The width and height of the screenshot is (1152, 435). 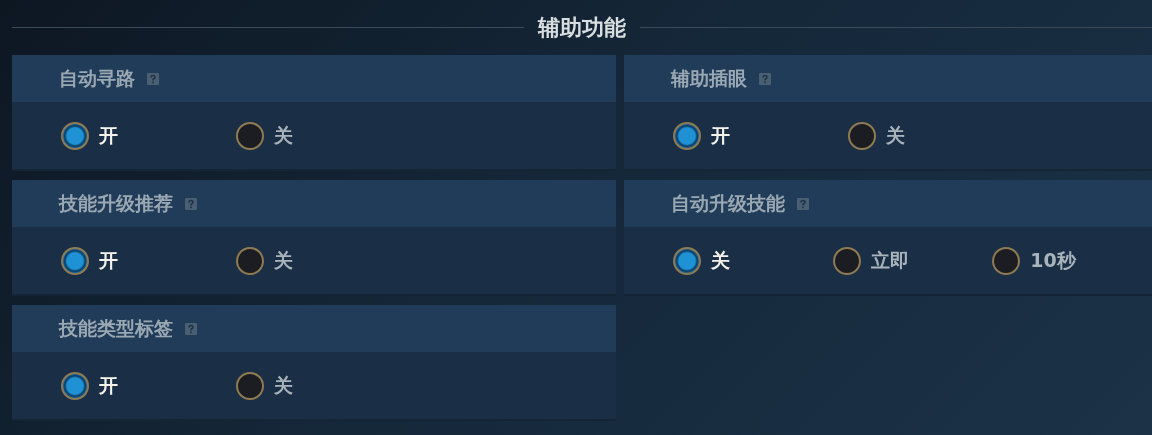 What do you see at coordinates (581, 28) in the screenshot?
I see `section-title: 辅助功能` at bounding box center [581, 28].